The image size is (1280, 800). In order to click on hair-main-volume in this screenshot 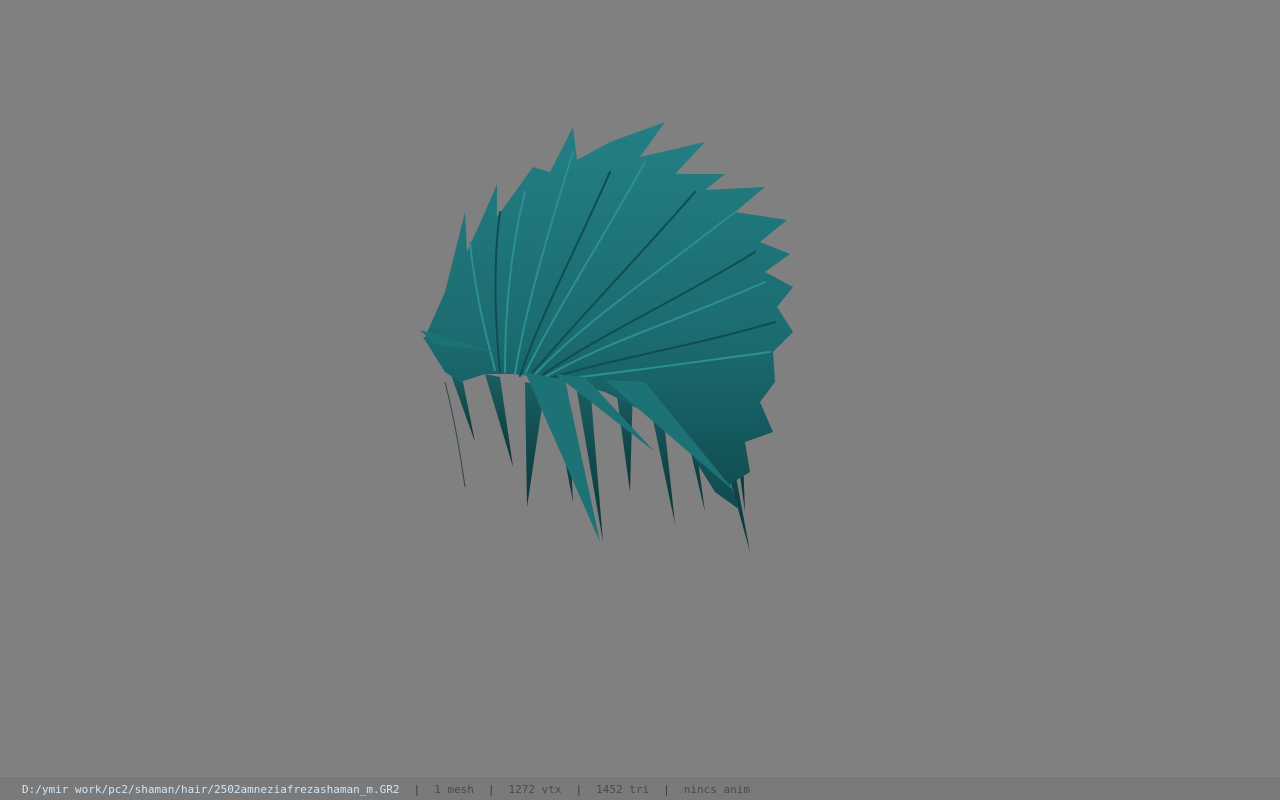, I will do `click(608, 316)`.